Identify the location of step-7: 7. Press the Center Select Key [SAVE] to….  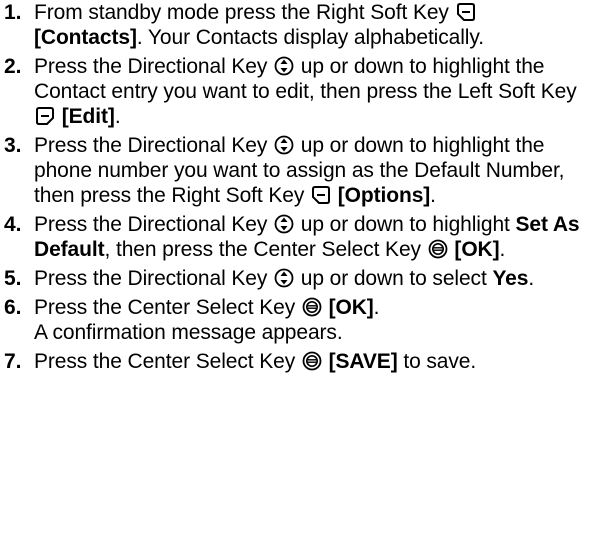
(295, 361).